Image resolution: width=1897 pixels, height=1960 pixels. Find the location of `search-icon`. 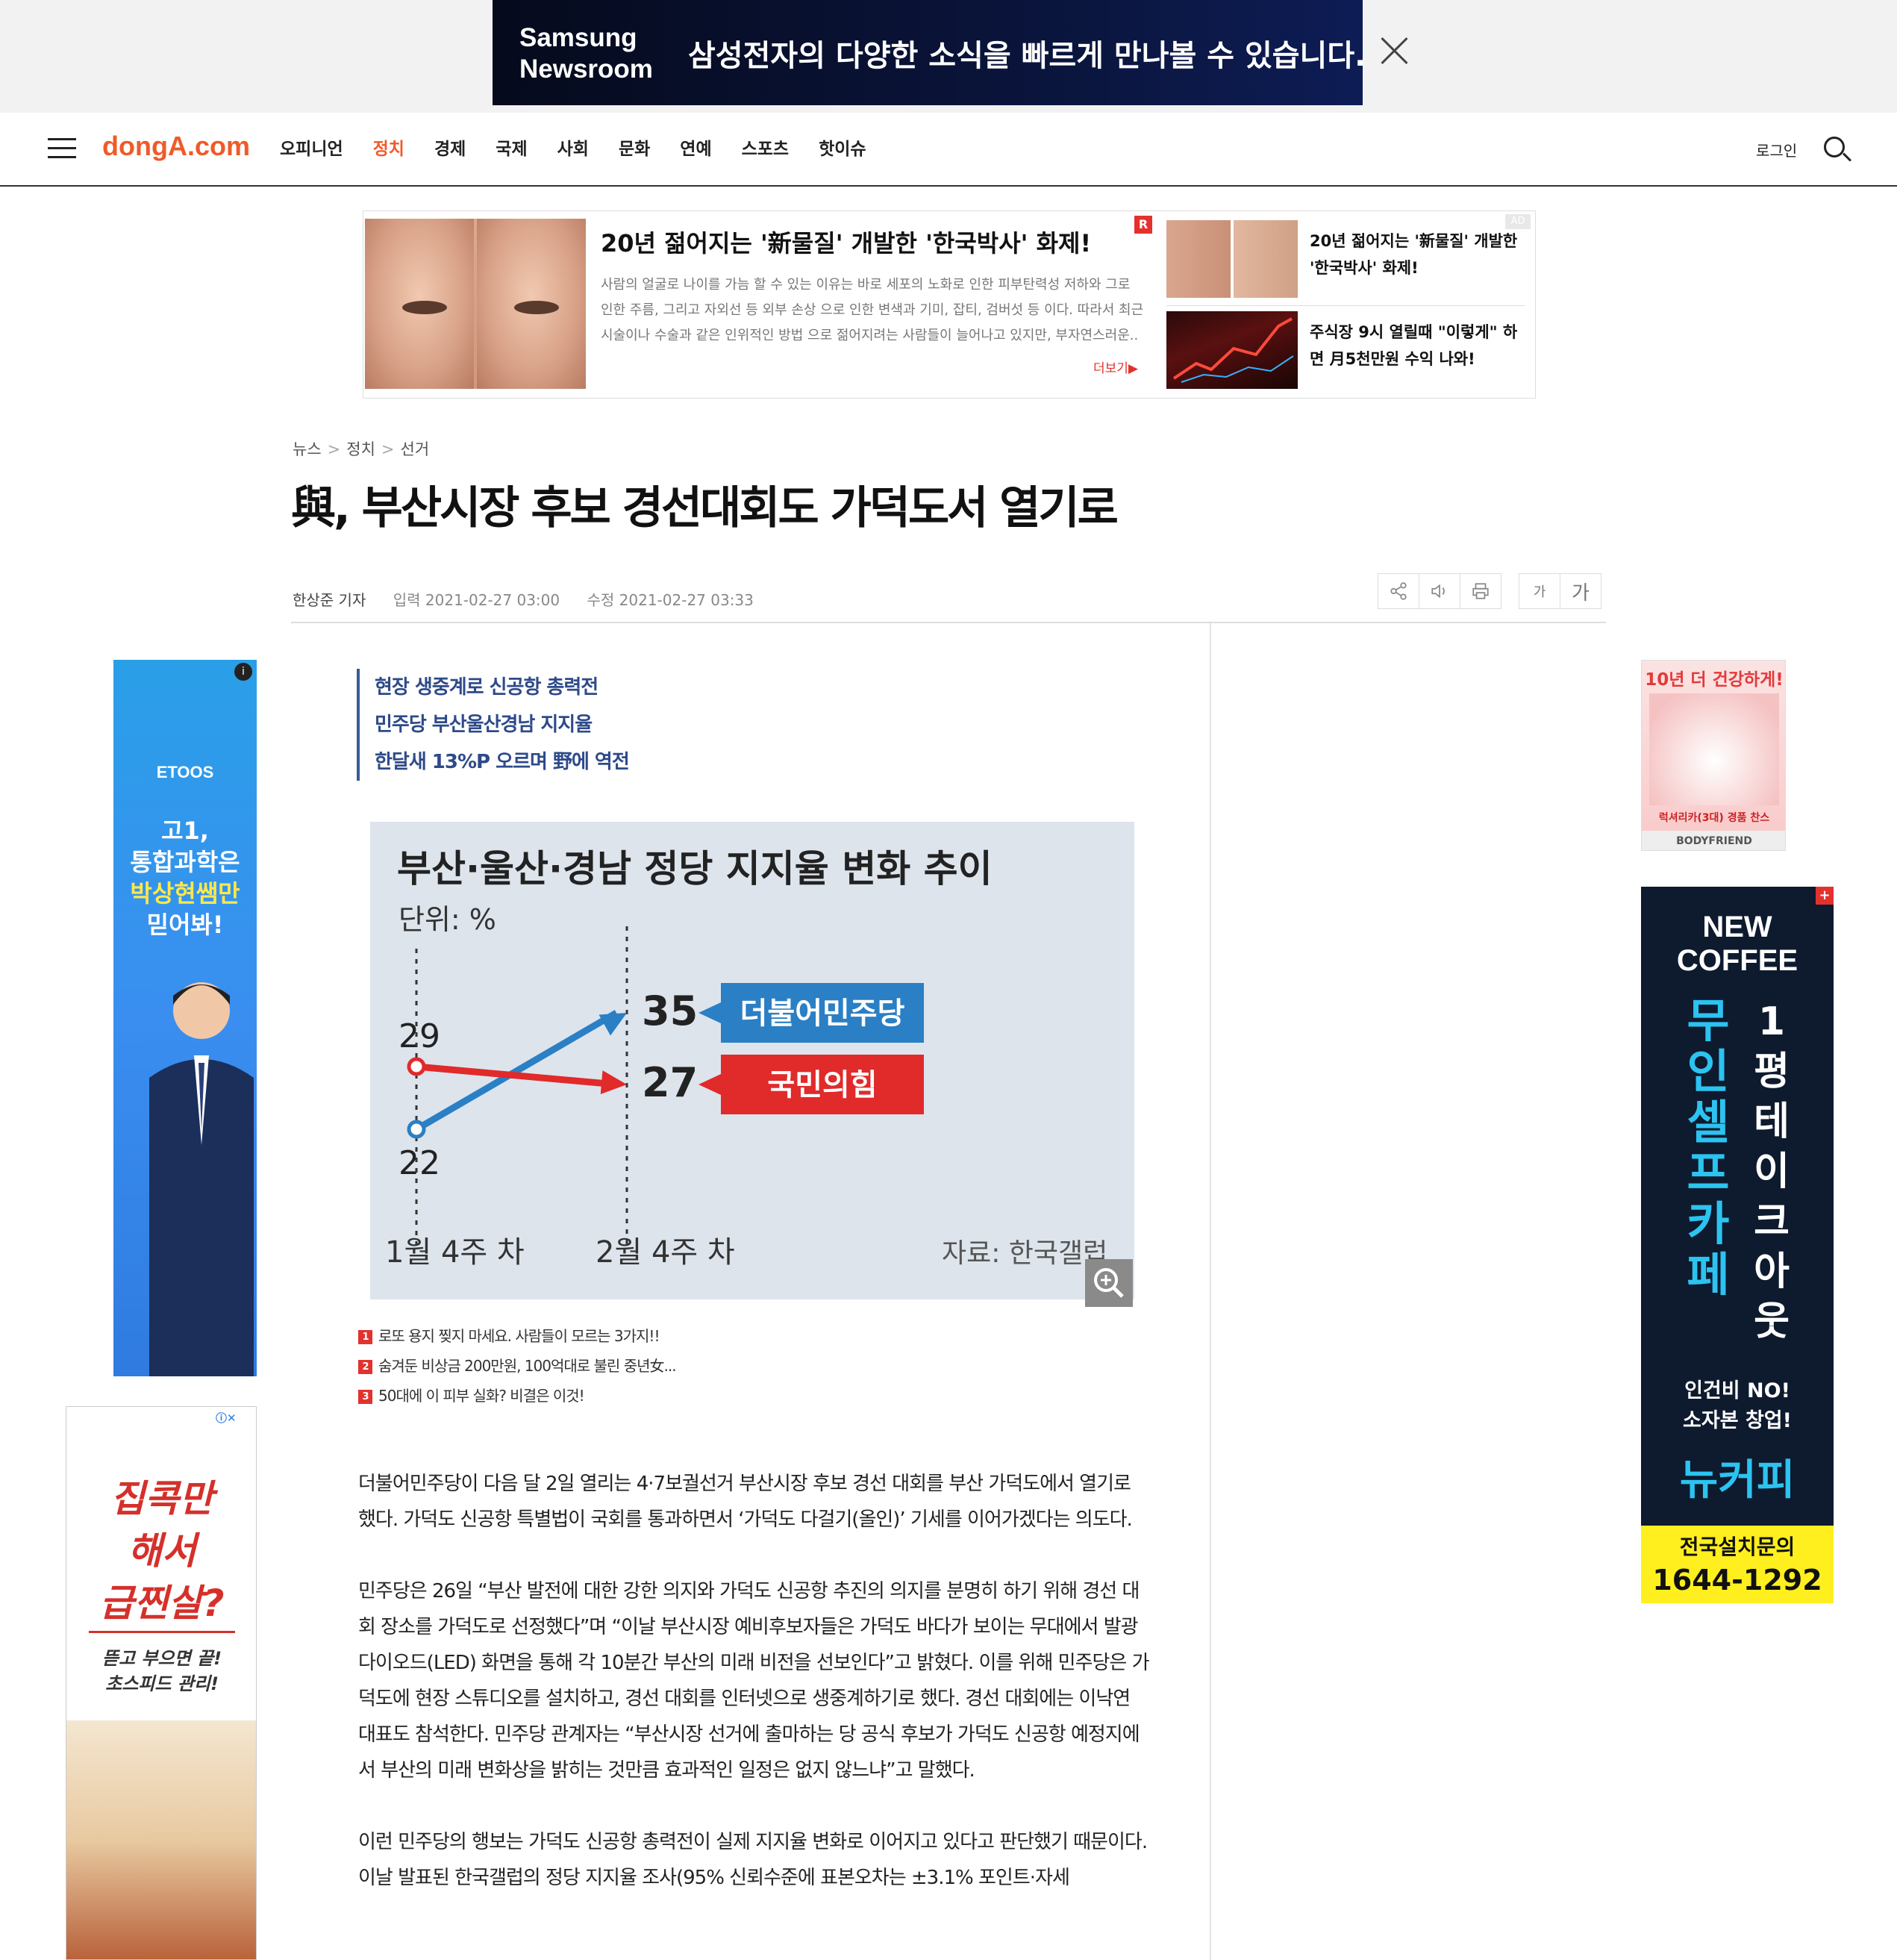

search-icon is located at coordinates (1837, 150).